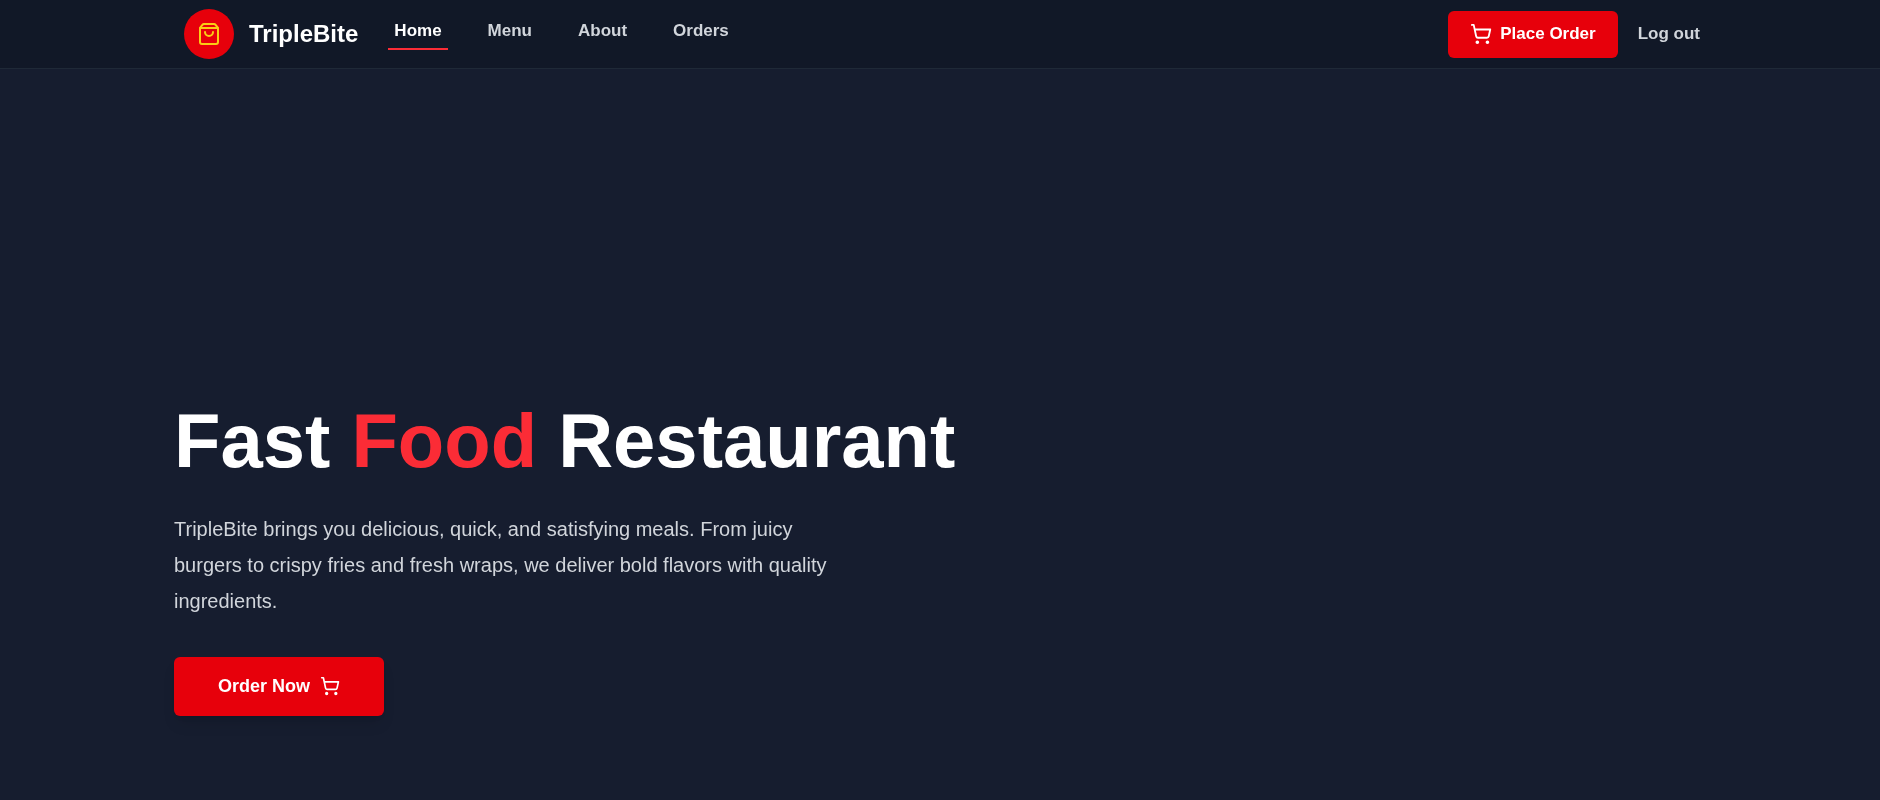 The height and width of the screenshot is (800, 1880). I want to click on place-order-button: Place Order, so click(1533, 34).